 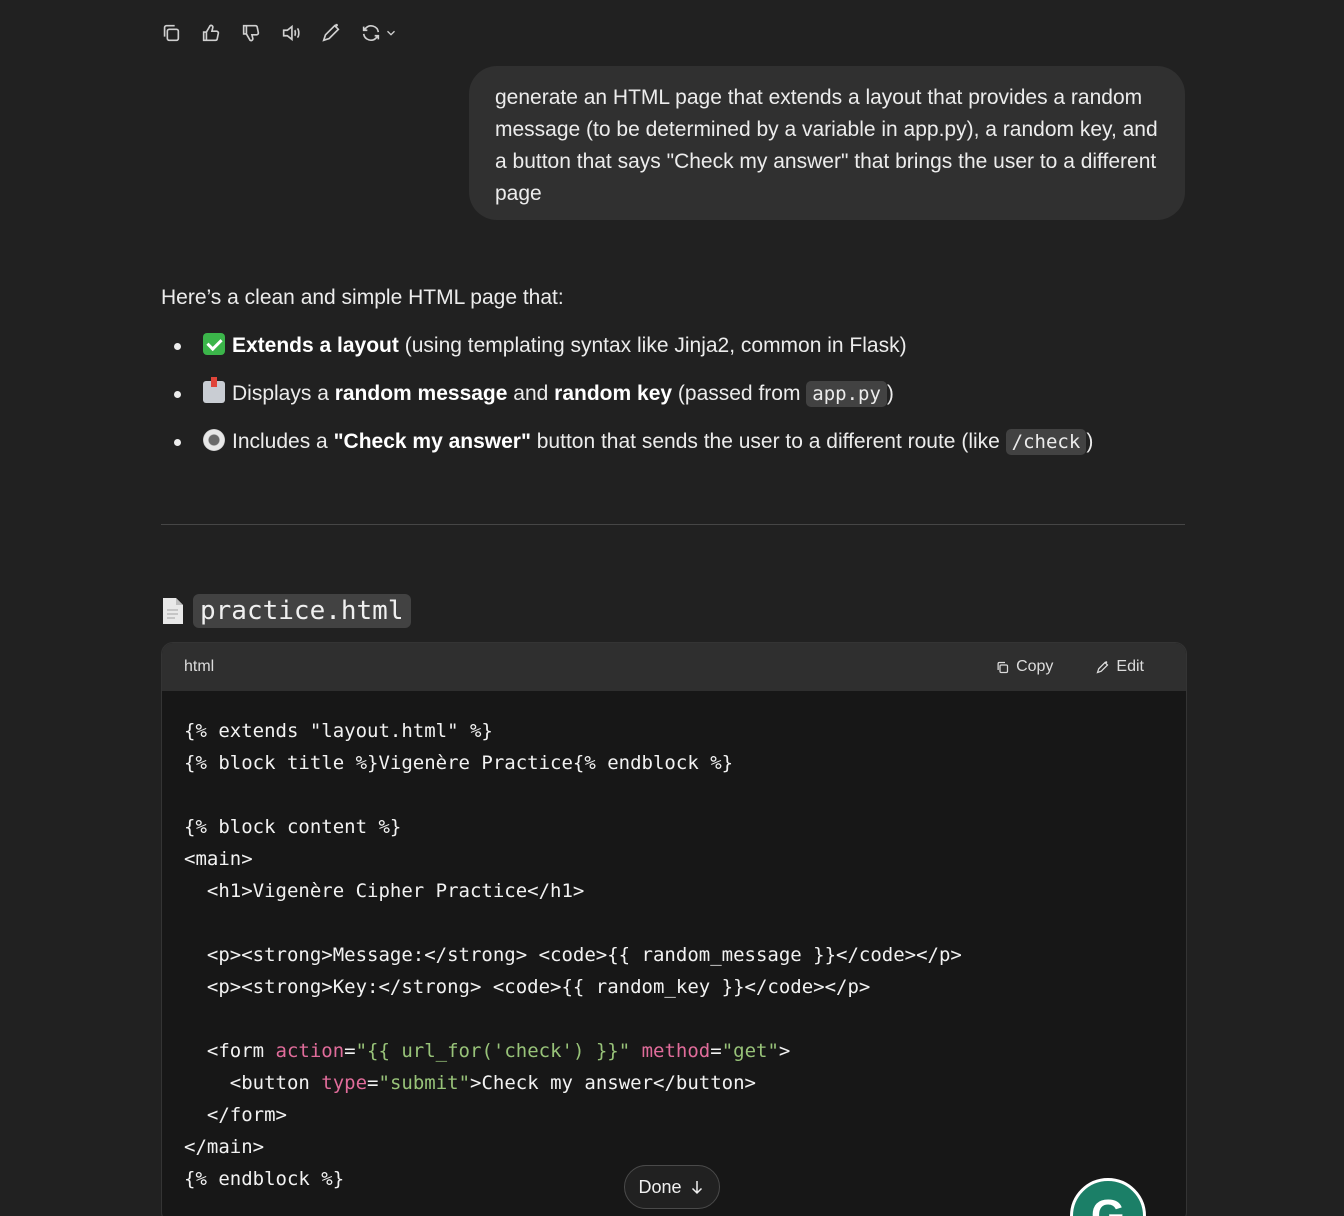 I want to click on thumbs-down-icon, so click(x=260, y=33).